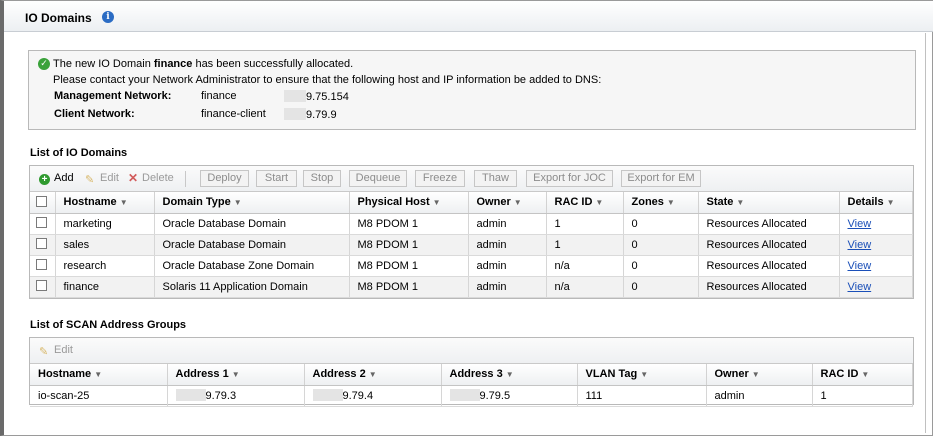 Image resolution: width=933 pixels, height=436 pixels. I want to click on column-vlan-tag: VLAN Tag ▼, so click(642, 375).